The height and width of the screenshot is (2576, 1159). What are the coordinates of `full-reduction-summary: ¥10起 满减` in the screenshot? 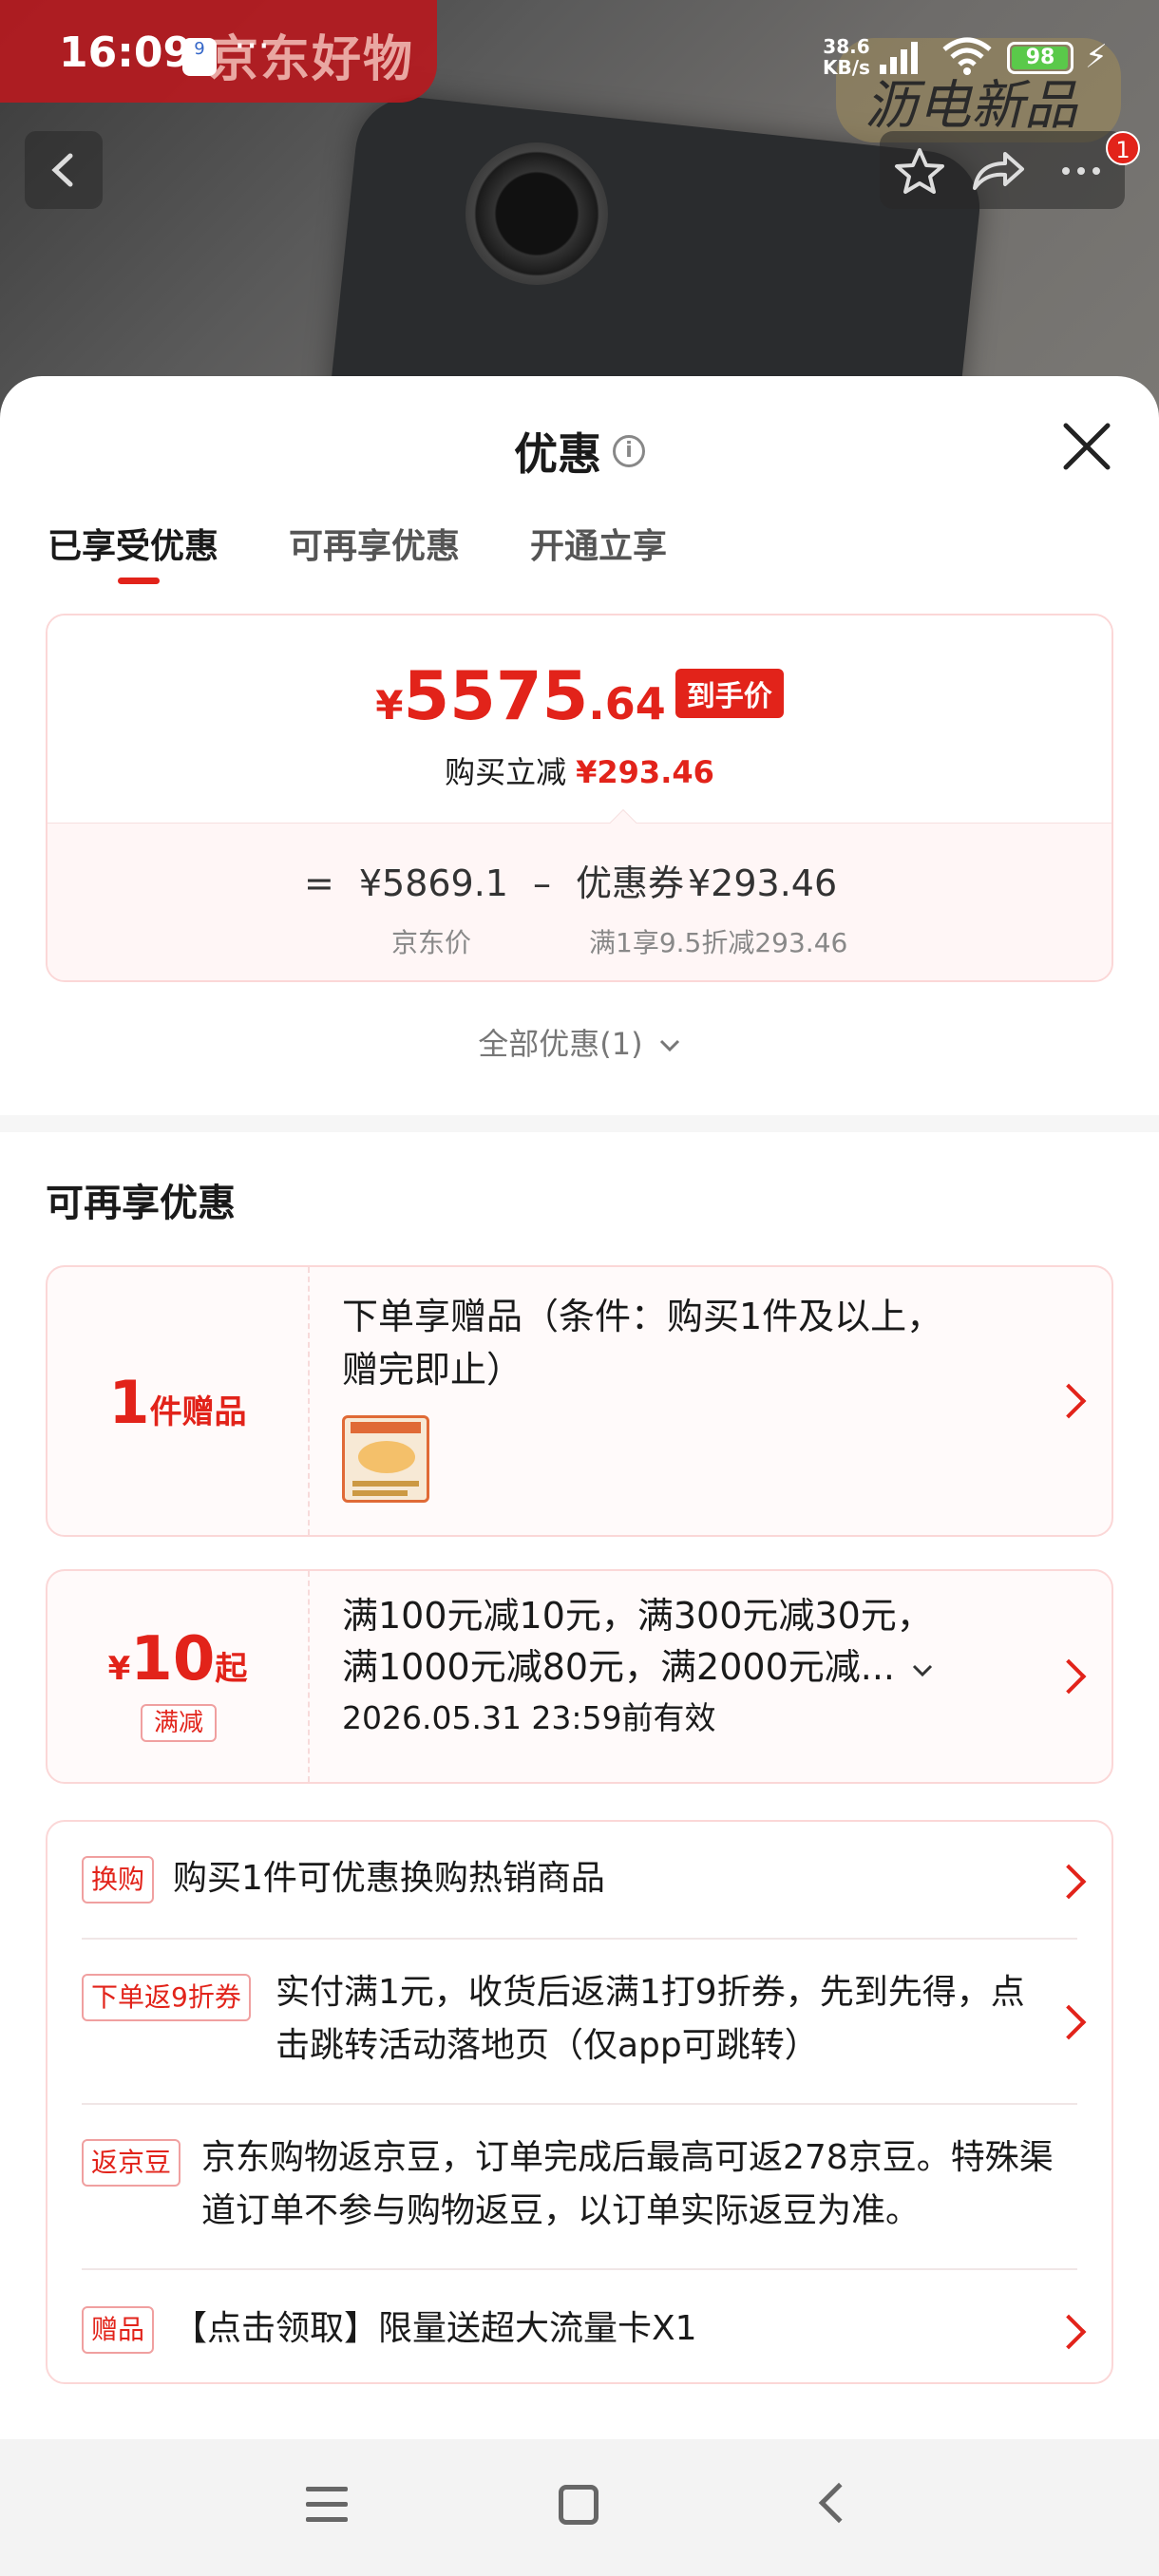 It's located at (179, 1676).